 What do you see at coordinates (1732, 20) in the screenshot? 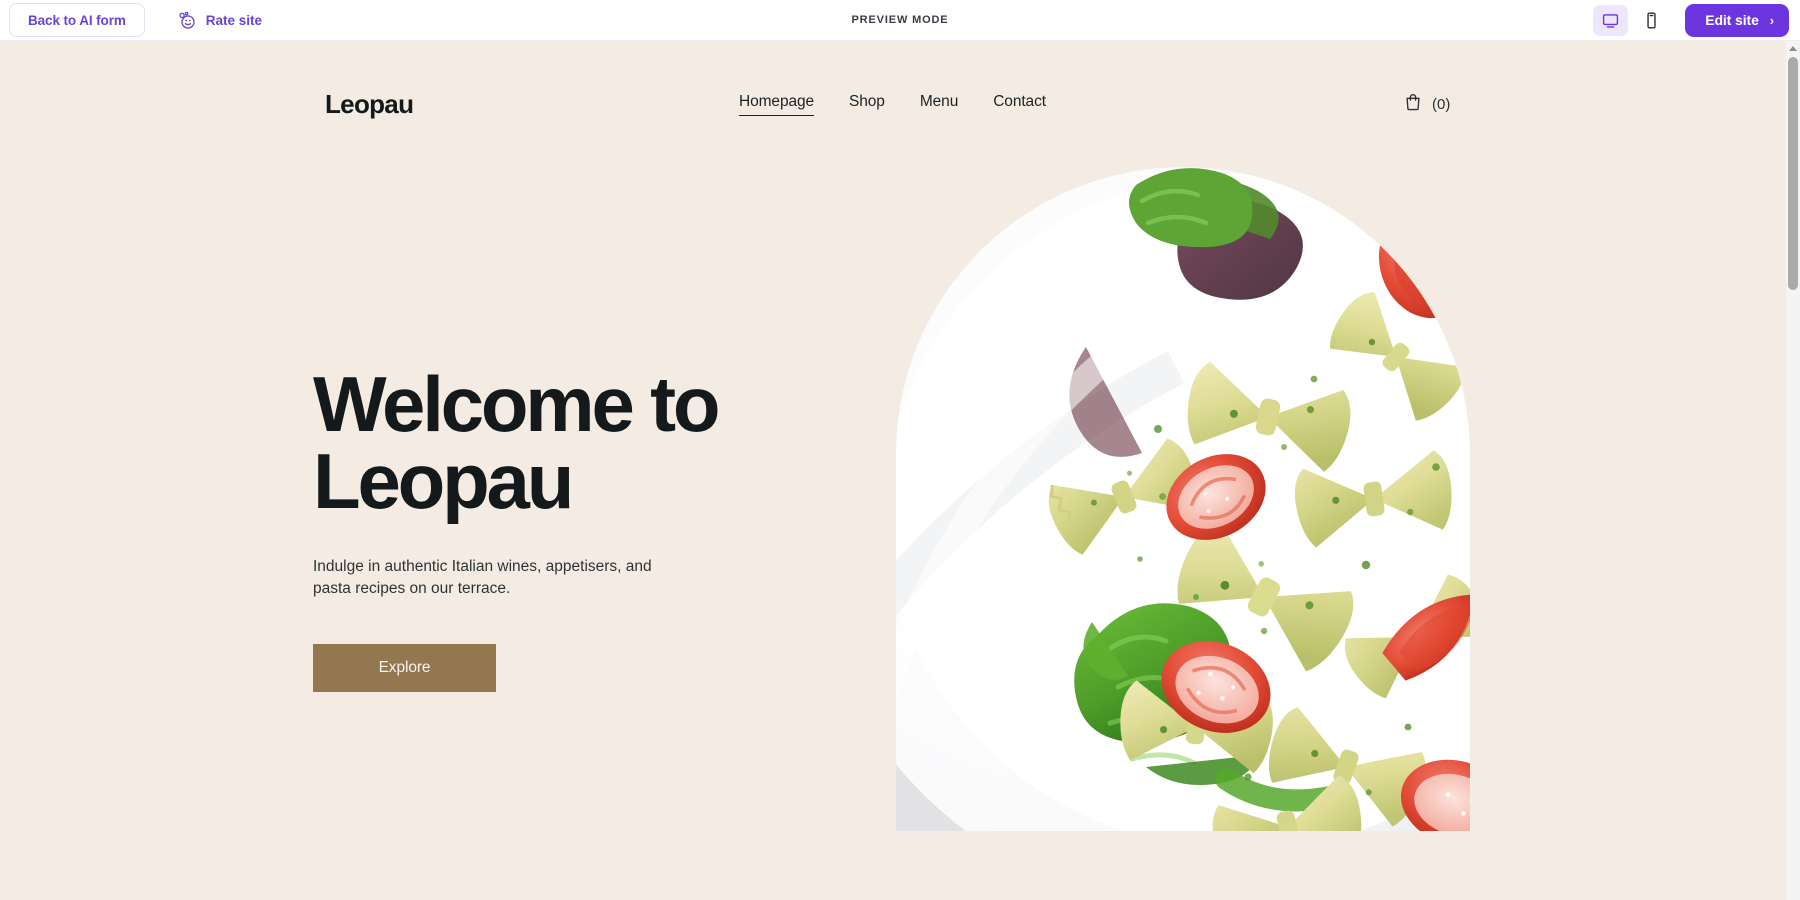
I see `edit-site-label: Edit site` at bounding box center [1732, 20].